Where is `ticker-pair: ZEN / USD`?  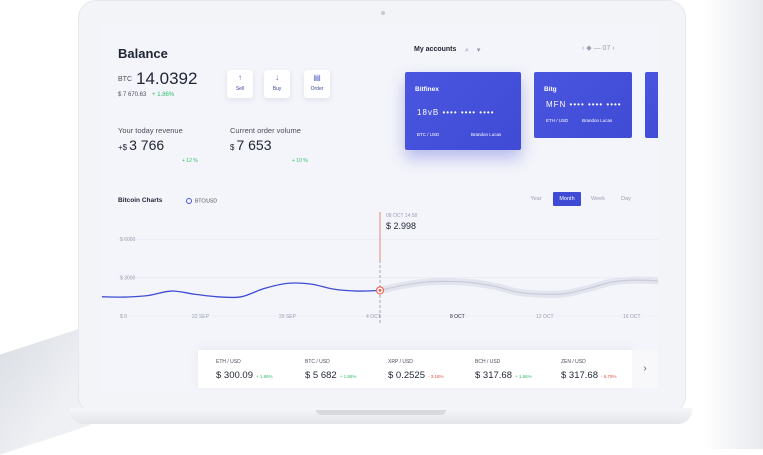
ticker-pair: ZEN / USD is located at coordinates (573, 362).